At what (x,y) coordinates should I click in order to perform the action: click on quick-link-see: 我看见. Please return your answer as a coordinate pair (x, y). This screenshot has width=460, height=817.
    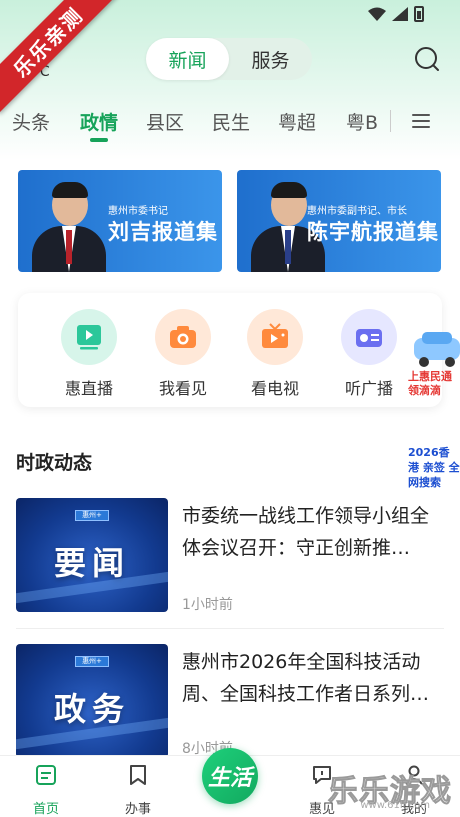
    Looking at the image, I should click on (183, 354).